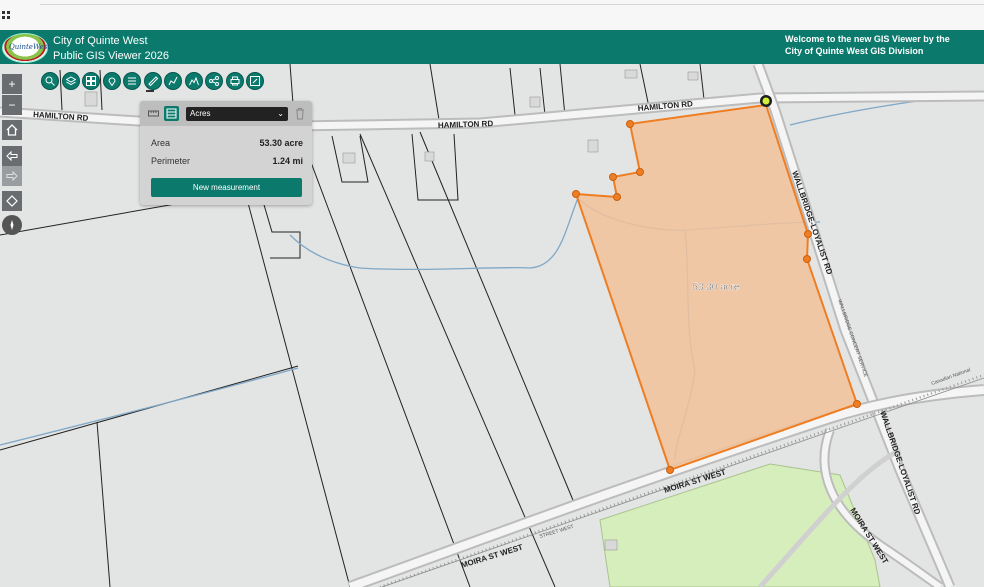 The height and width of the screenshot is (587, 984). I want to click on locate-icon, so click(12, 201).